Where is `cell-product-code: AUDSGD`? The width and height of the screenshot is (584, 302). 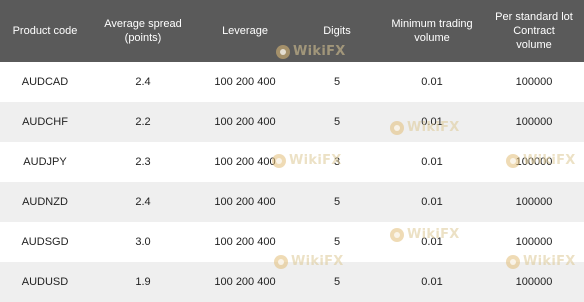 cell-product-code: AUDSGD is located at coordinates (45, 242).